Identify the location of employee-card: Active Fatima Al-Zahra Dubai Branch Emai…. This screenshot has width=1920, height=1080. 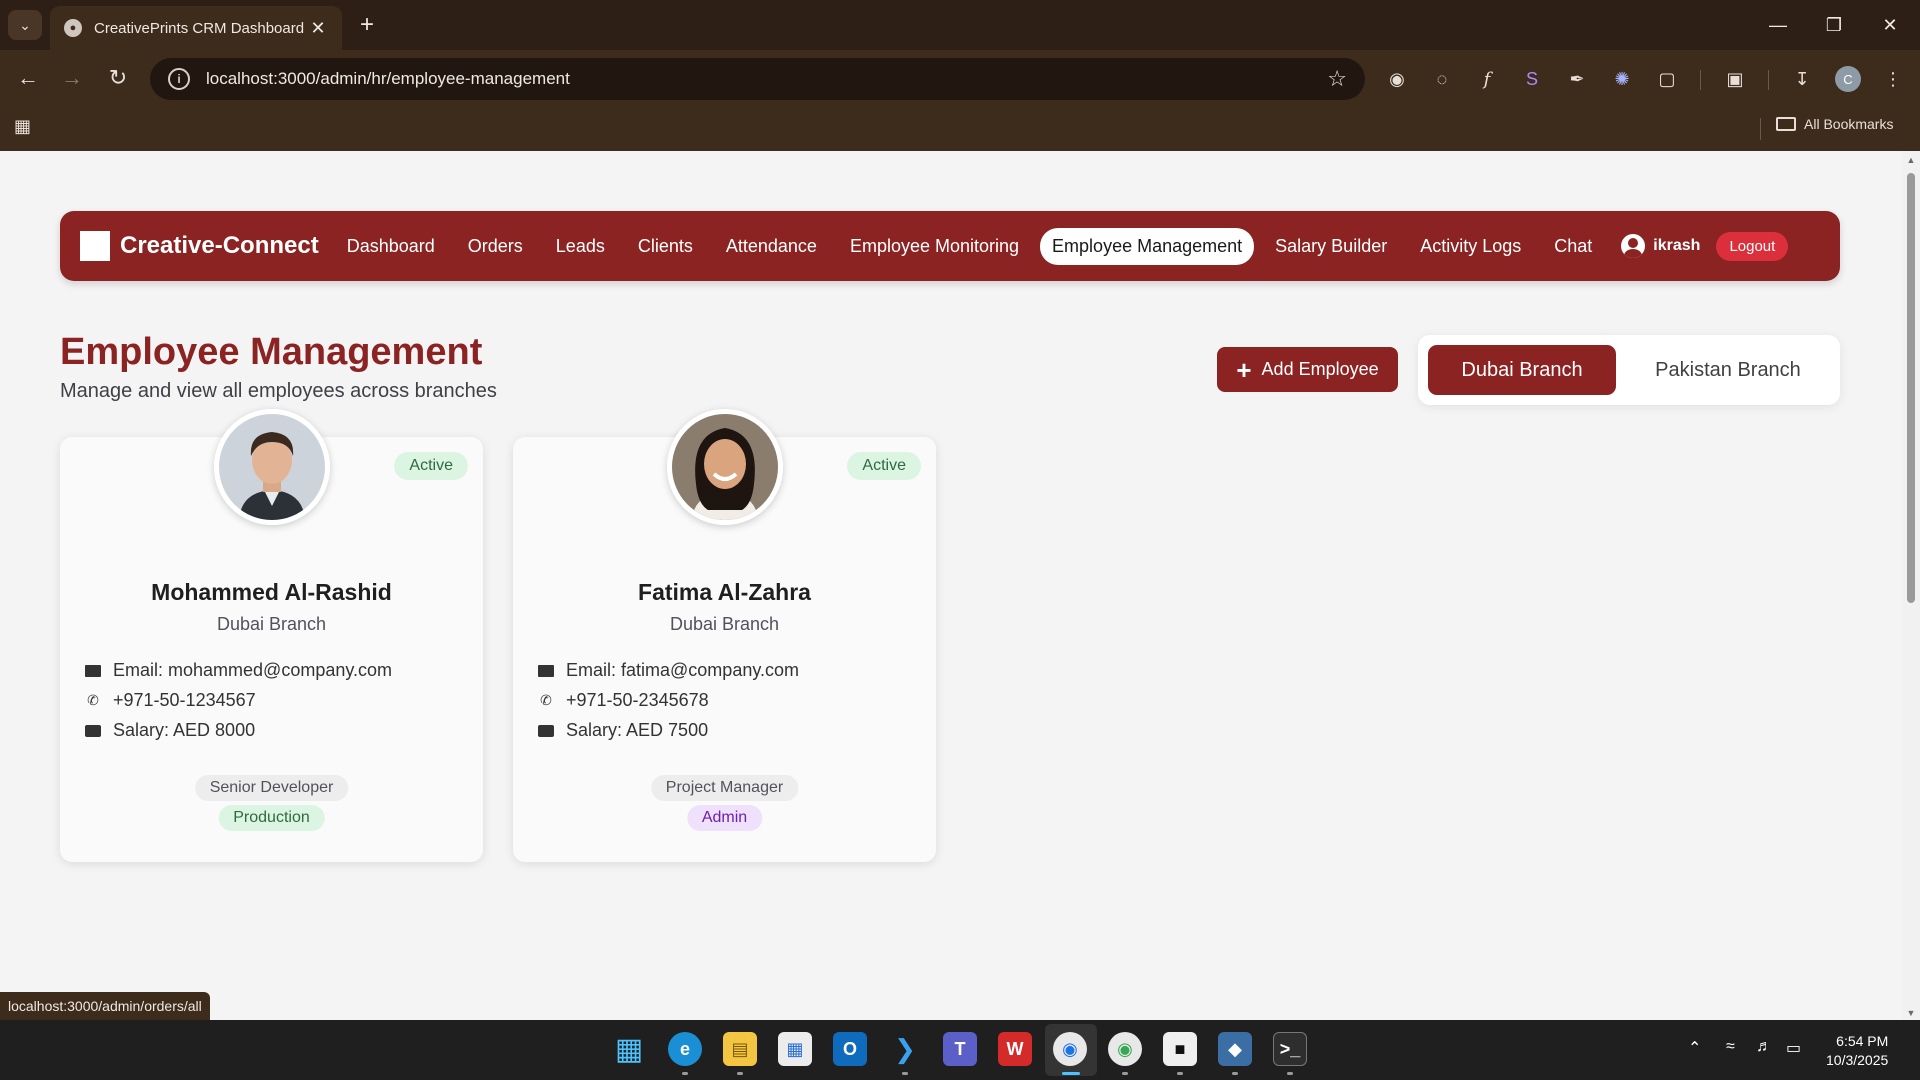
(724, 635).